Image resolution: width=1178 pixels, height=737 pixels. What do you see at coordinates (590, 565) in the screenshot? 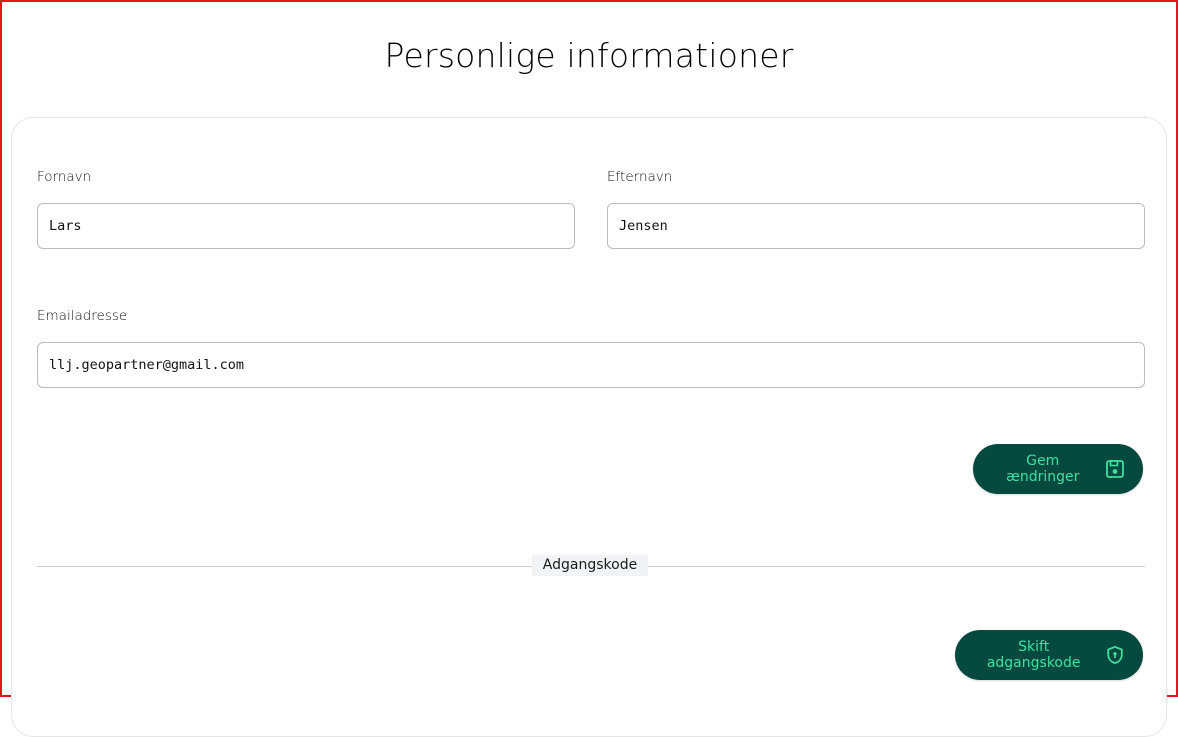
I see `password-section-label: Adgangskode` at bounding box center [590, 565].